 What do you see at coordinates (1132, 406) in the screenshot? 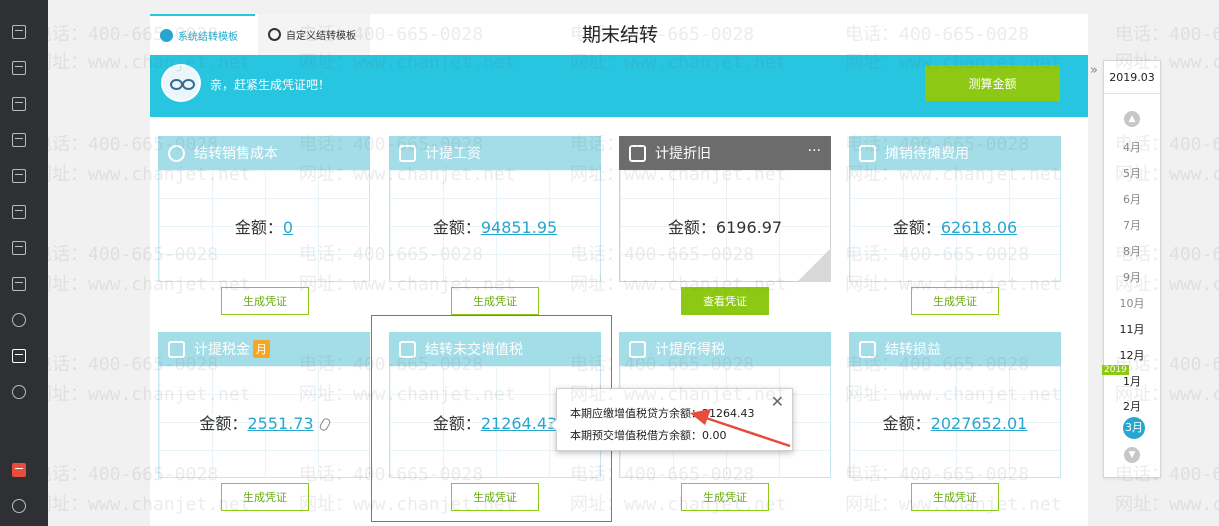
I see `timeline-month: 2月` at bounding box center [1132, 406].